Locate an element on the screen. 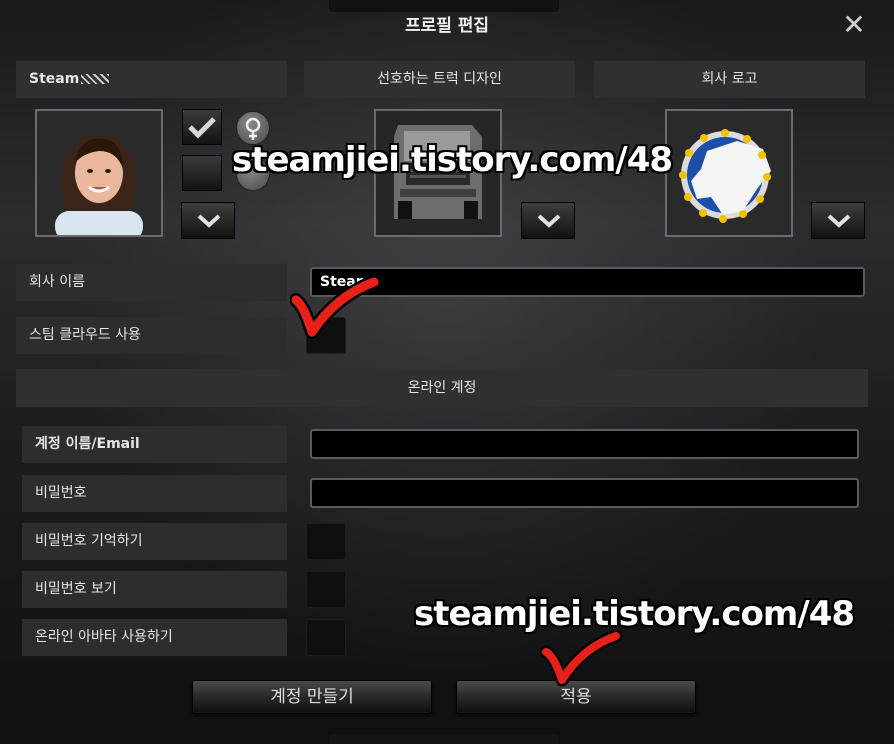  account-name-field is located at coordinates (584, 444).